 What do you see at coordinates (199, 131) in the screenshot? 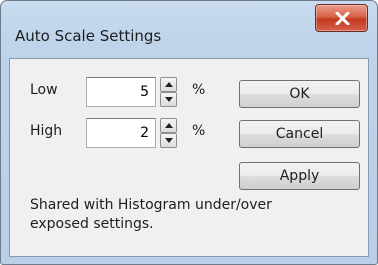
I see `high-unit: %` at bounding box center [199, 131].